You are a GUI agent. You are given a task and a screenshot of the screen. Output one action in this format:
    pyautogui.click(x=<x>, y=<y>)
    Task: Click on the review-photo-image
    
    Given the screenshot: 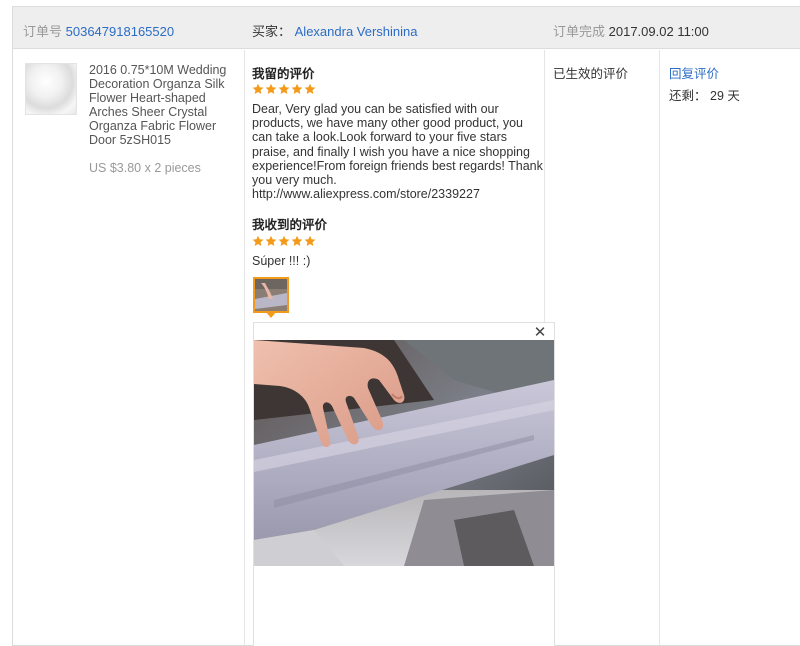 What is the action you would take?
    pyautogui.click(x=404, y=453)
    